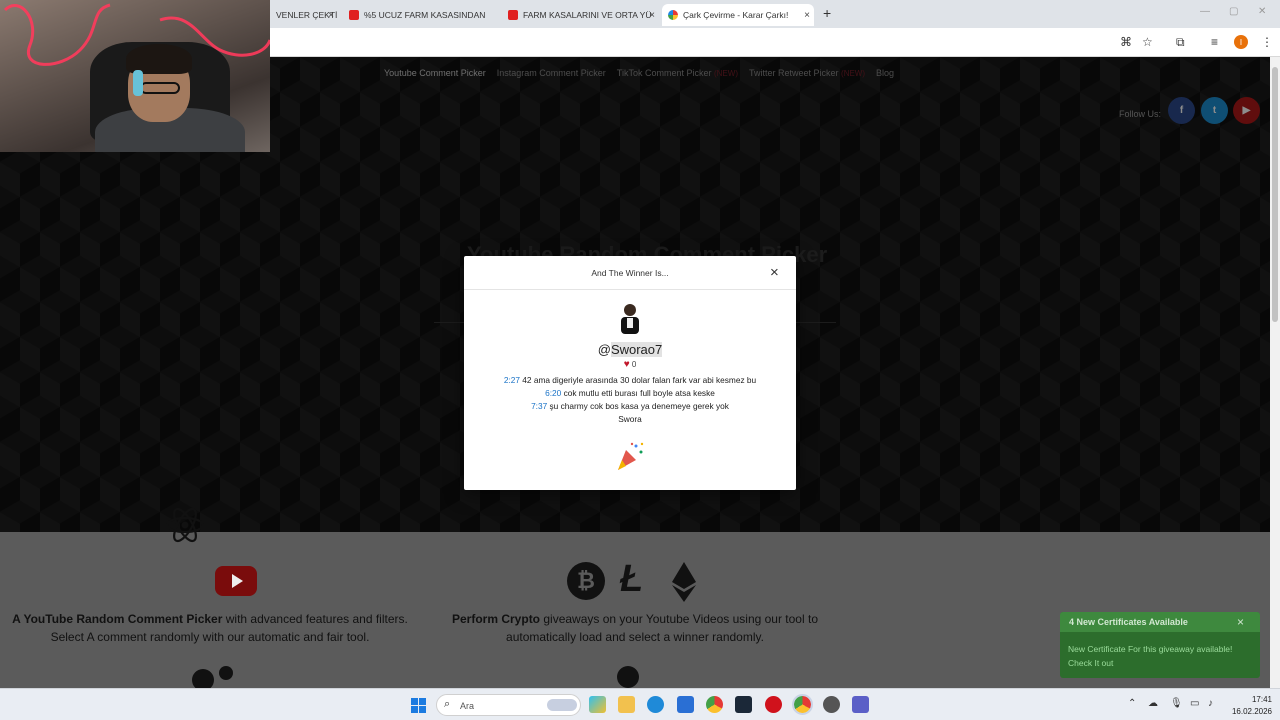  What do you see at coordinates (773, 704) in the screenshot?
I see `opera-icon` at bounding box center [773, 704].